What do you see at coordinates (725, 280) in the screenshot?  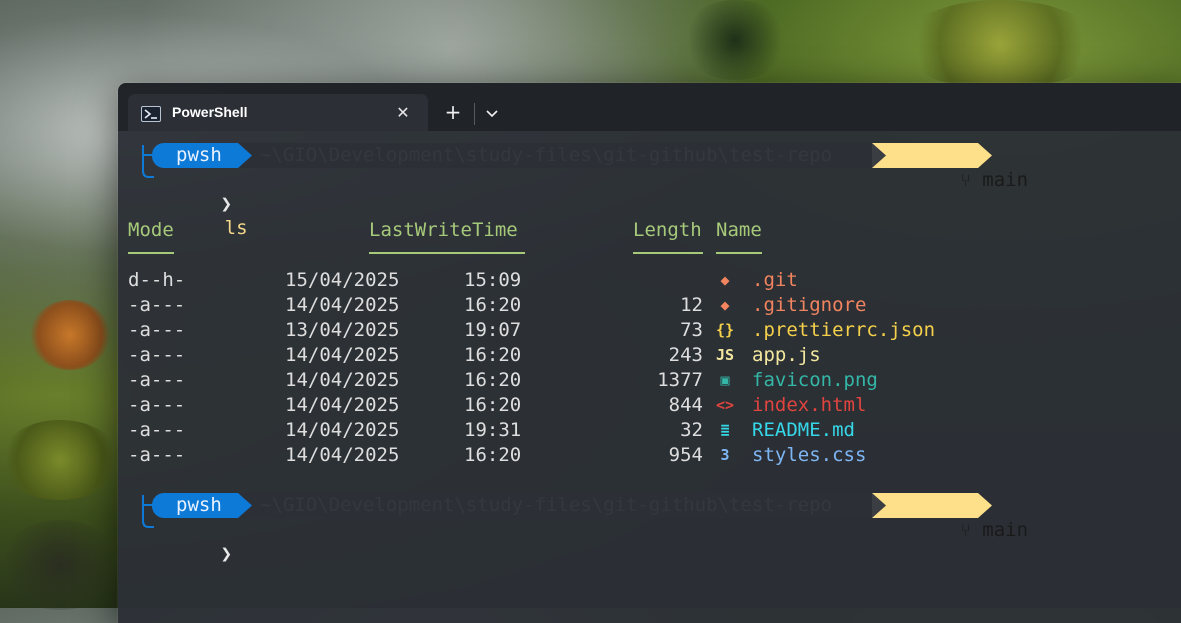 I see `git-folder-icon: ◆` at bounding box center [725, 280].